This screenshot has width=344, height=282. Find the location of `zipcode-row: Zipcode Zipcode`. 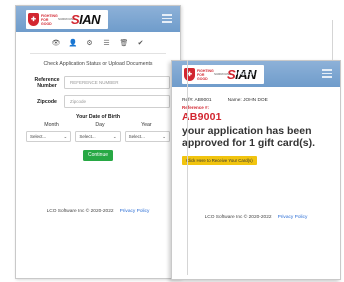

zipcode-row: Zipcode Zipcode is located at coordinates (100, 101).